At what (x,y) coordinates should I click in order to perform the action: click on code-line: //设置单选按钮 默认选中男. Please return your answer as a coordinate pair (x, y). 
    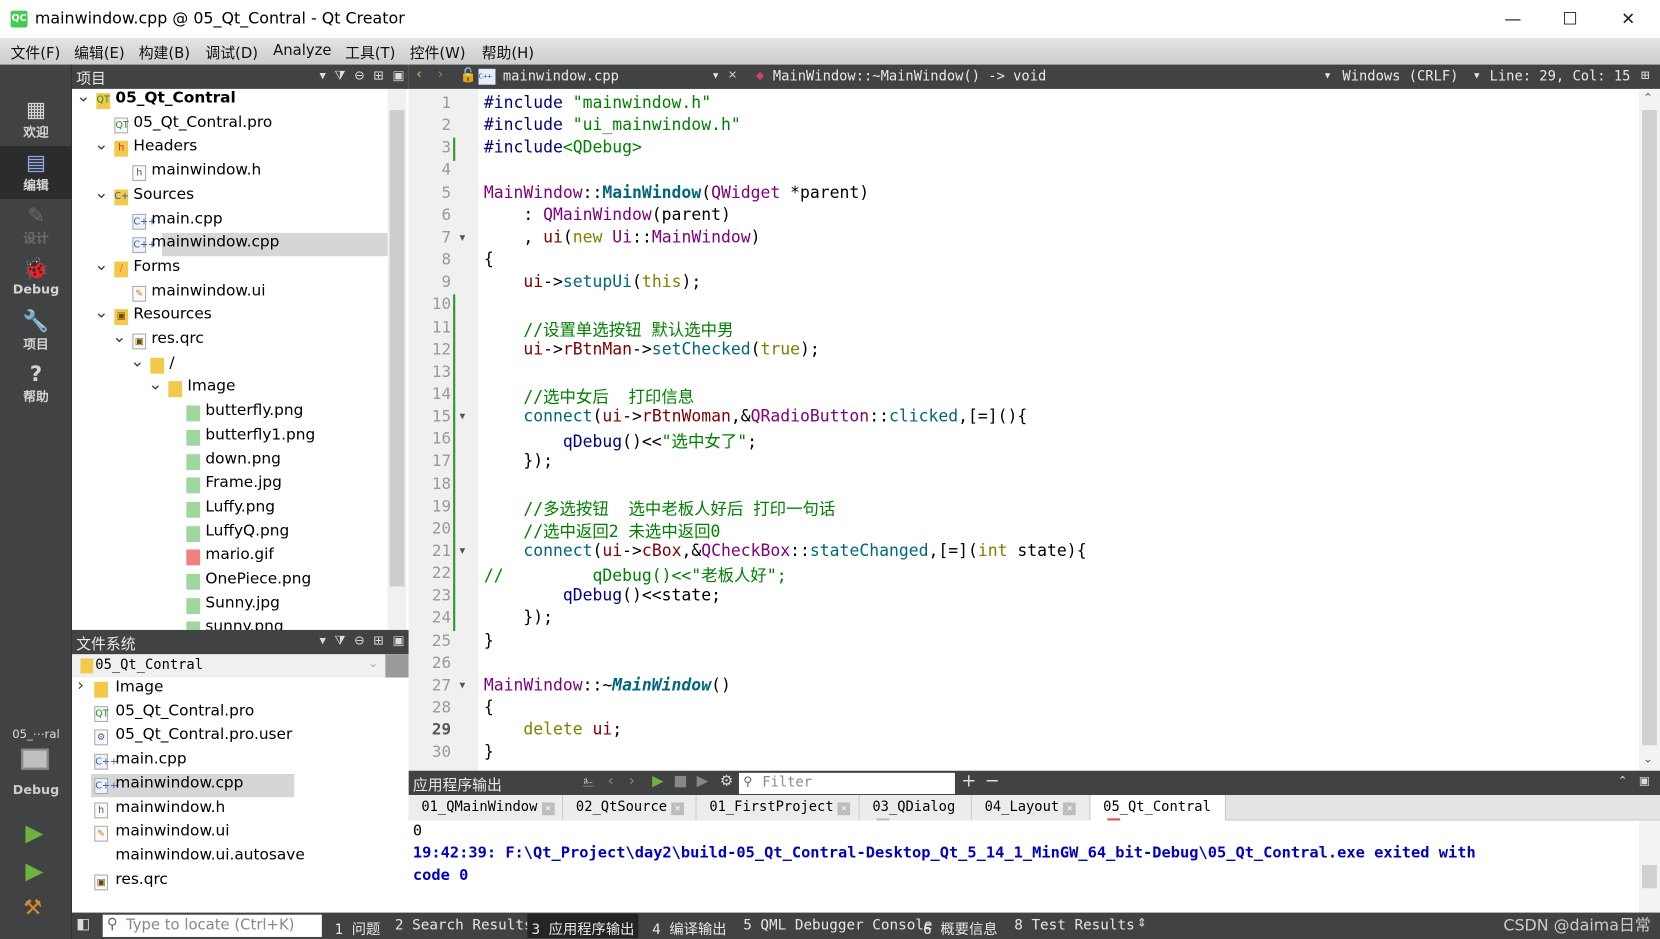
    Looking at the image, I should click on (608, 328).